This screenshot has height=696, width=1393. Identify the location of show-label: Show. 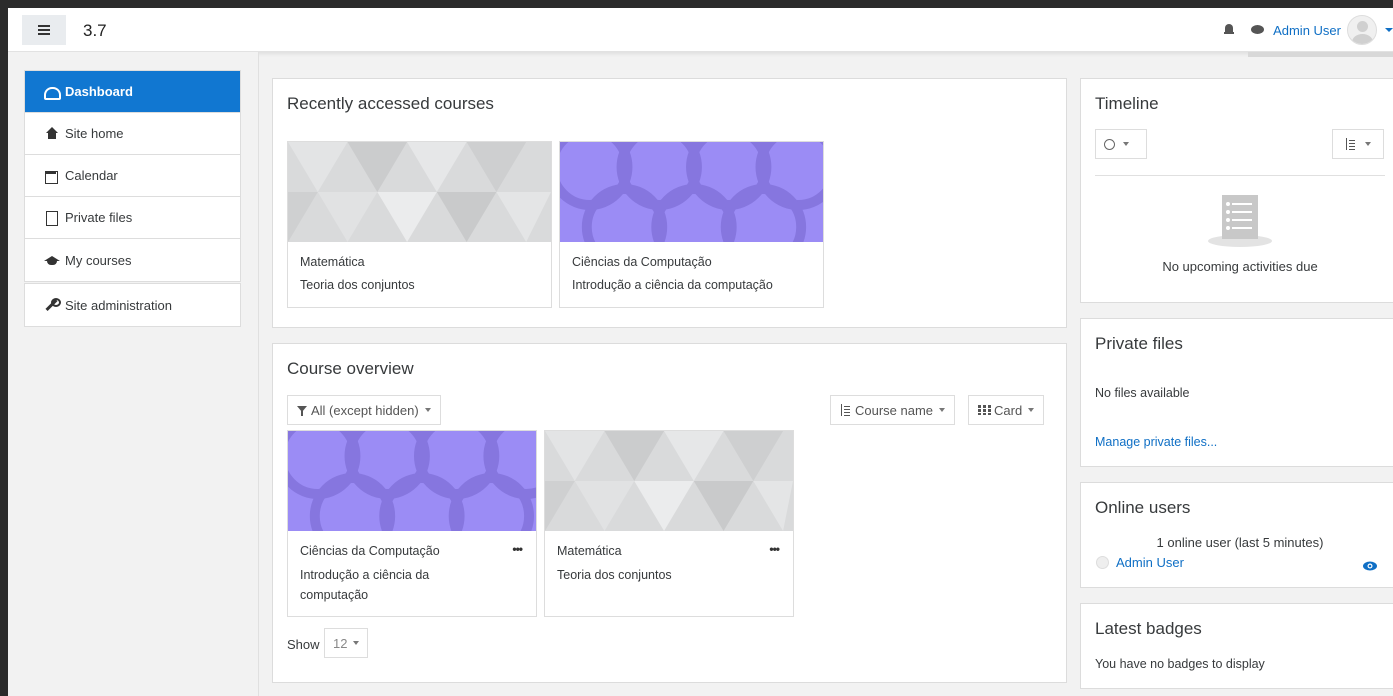
(303, 644).